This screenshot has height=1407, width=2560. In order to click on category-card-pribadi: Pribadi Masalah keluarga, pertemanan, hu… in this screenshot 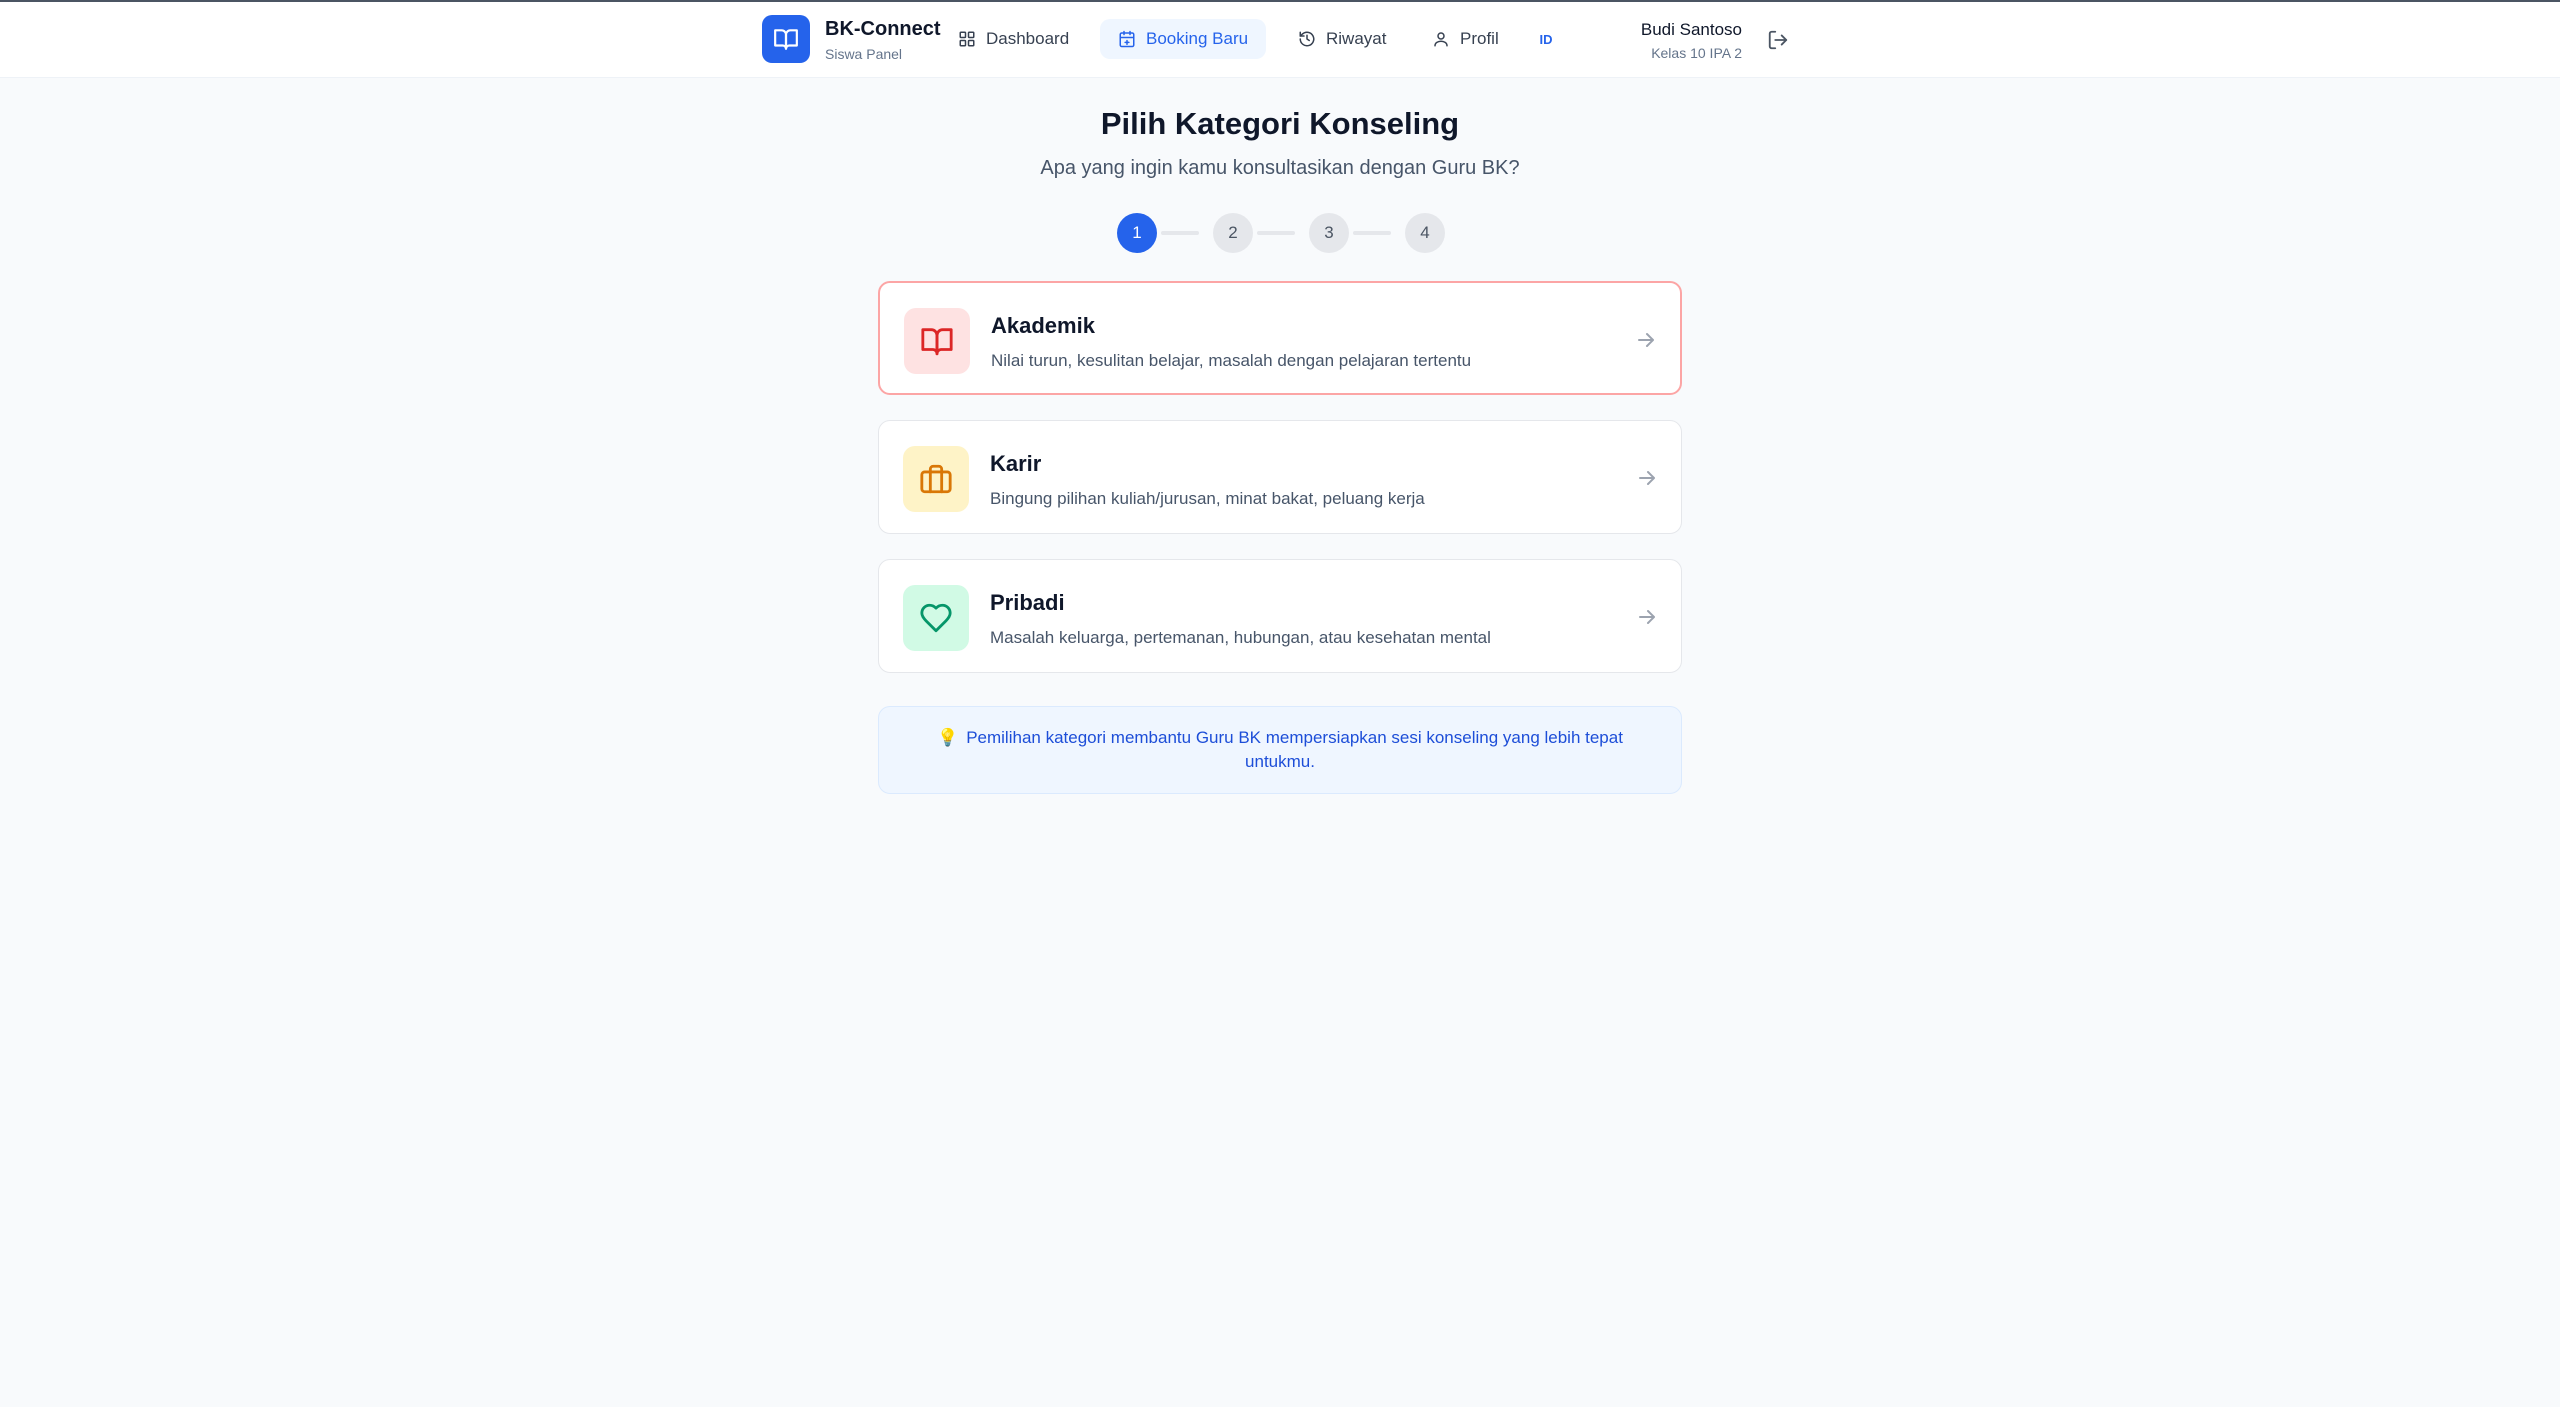, I will do `click(1280, 616)`.